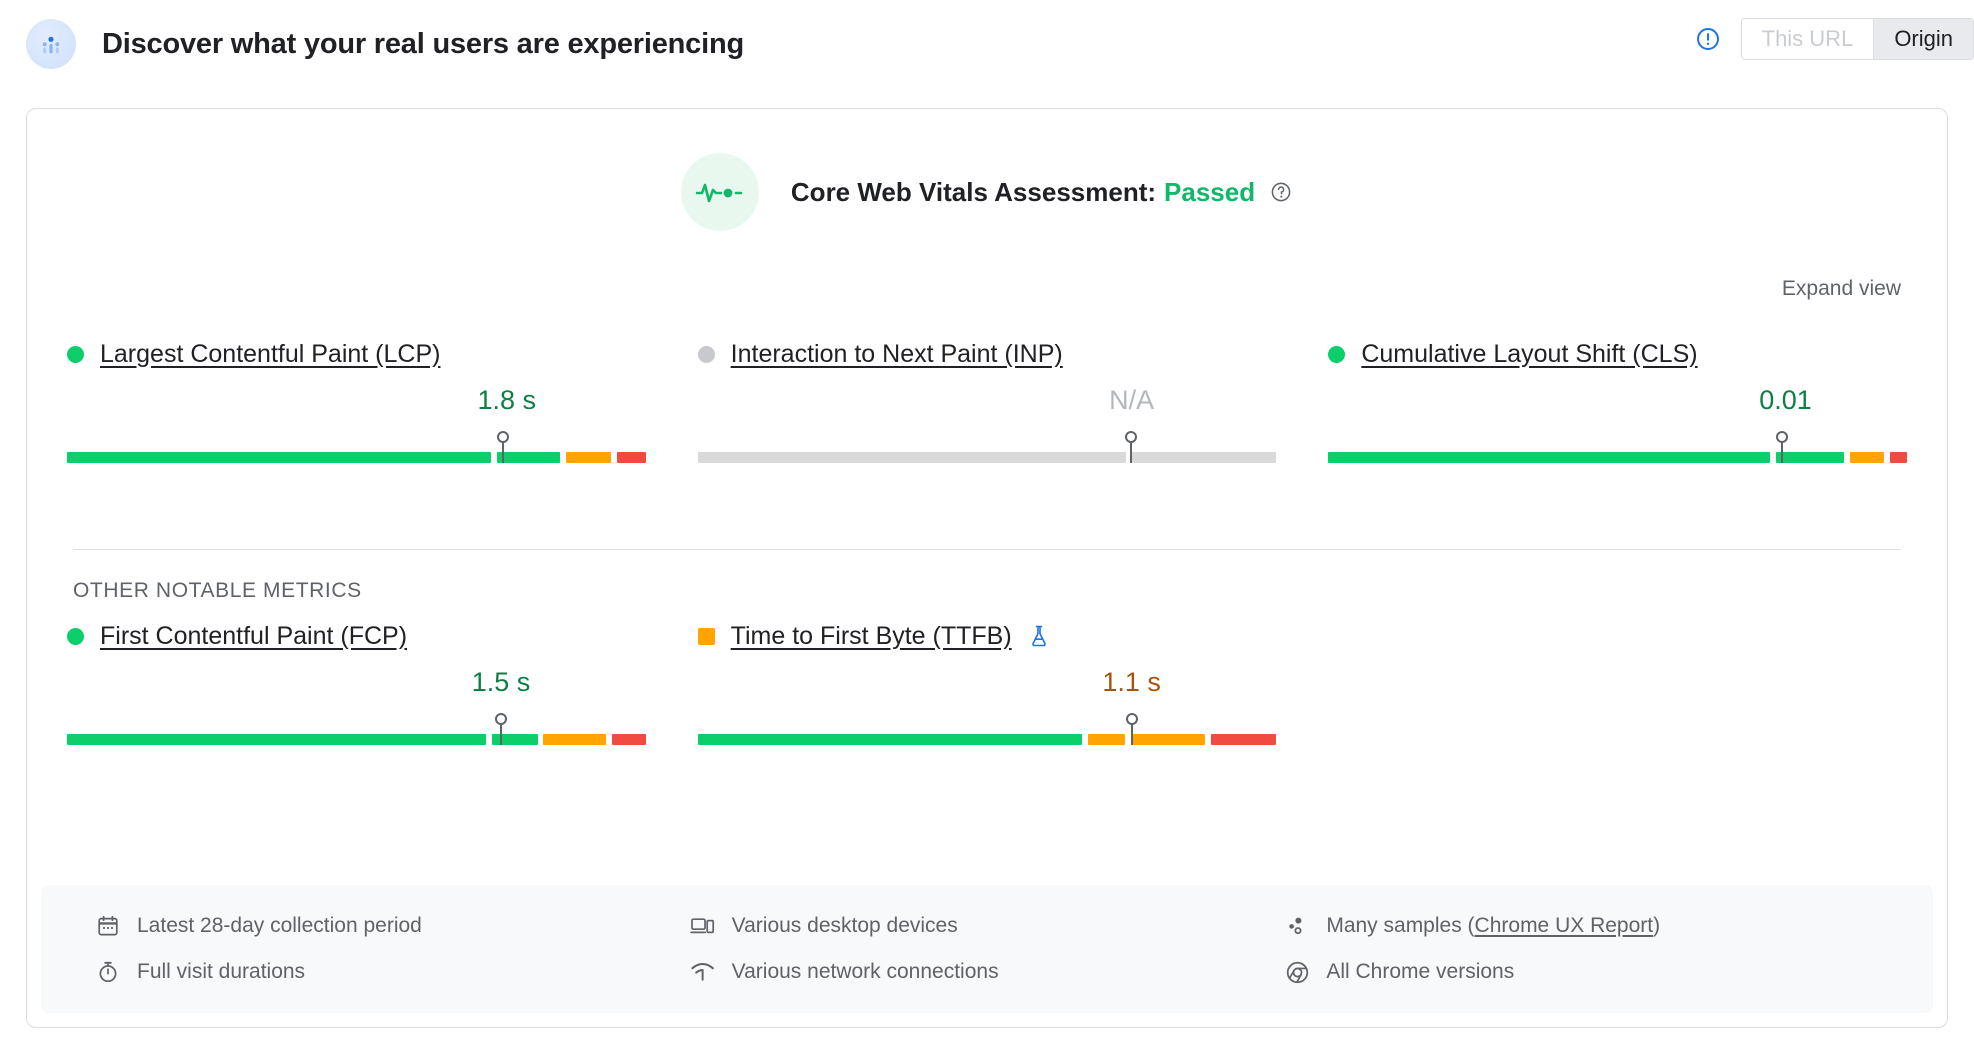 This screenshot has height=1056, width=1974. Describe the element at coordinates (719, 192) in the screenshot. I see `pulse-heartbeat-icon` at that location.